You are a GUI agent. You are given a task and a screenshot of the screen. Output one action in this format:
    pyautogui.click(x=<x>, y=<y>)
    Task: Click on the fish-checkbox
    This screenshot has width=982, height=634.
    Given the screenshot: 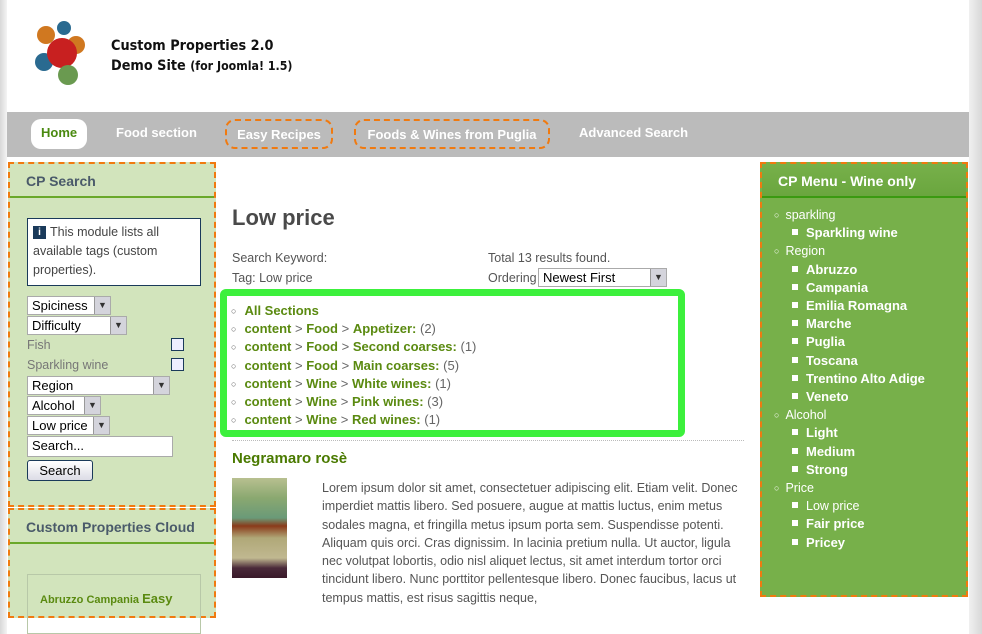 What is the action you would take?
    pyautogui.click(x=177, y=344)
    